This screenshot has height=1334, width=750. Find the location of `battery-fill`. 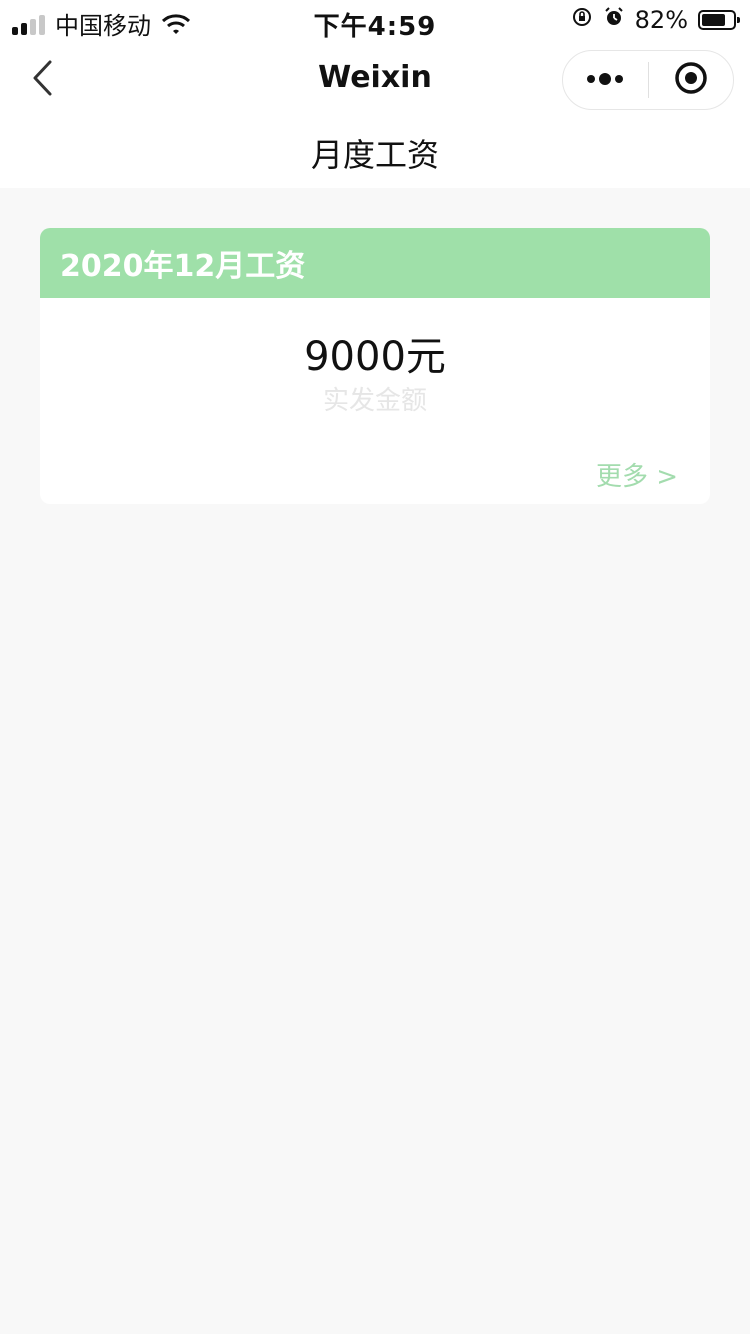

battery-fill is located at coordinates (713, 20).